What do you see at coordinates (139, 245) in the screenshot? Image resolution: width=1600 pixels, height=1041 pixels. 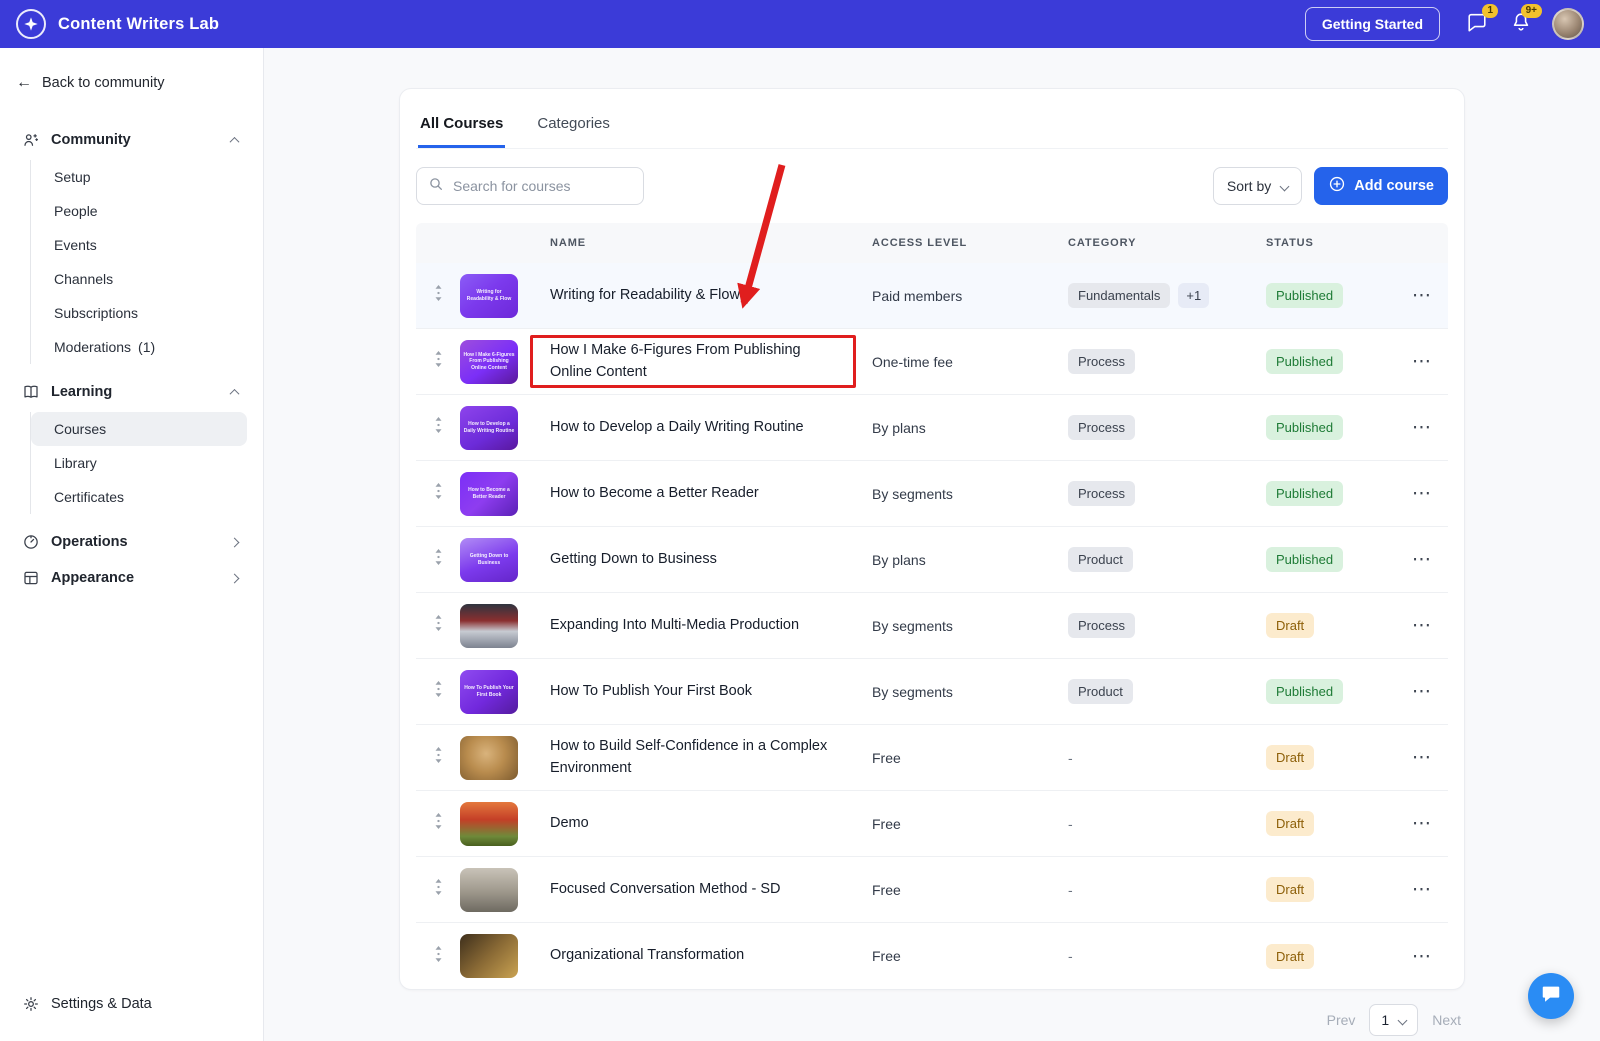 I see `sidebar-item-events: Events` at bounding box center [139, 245].